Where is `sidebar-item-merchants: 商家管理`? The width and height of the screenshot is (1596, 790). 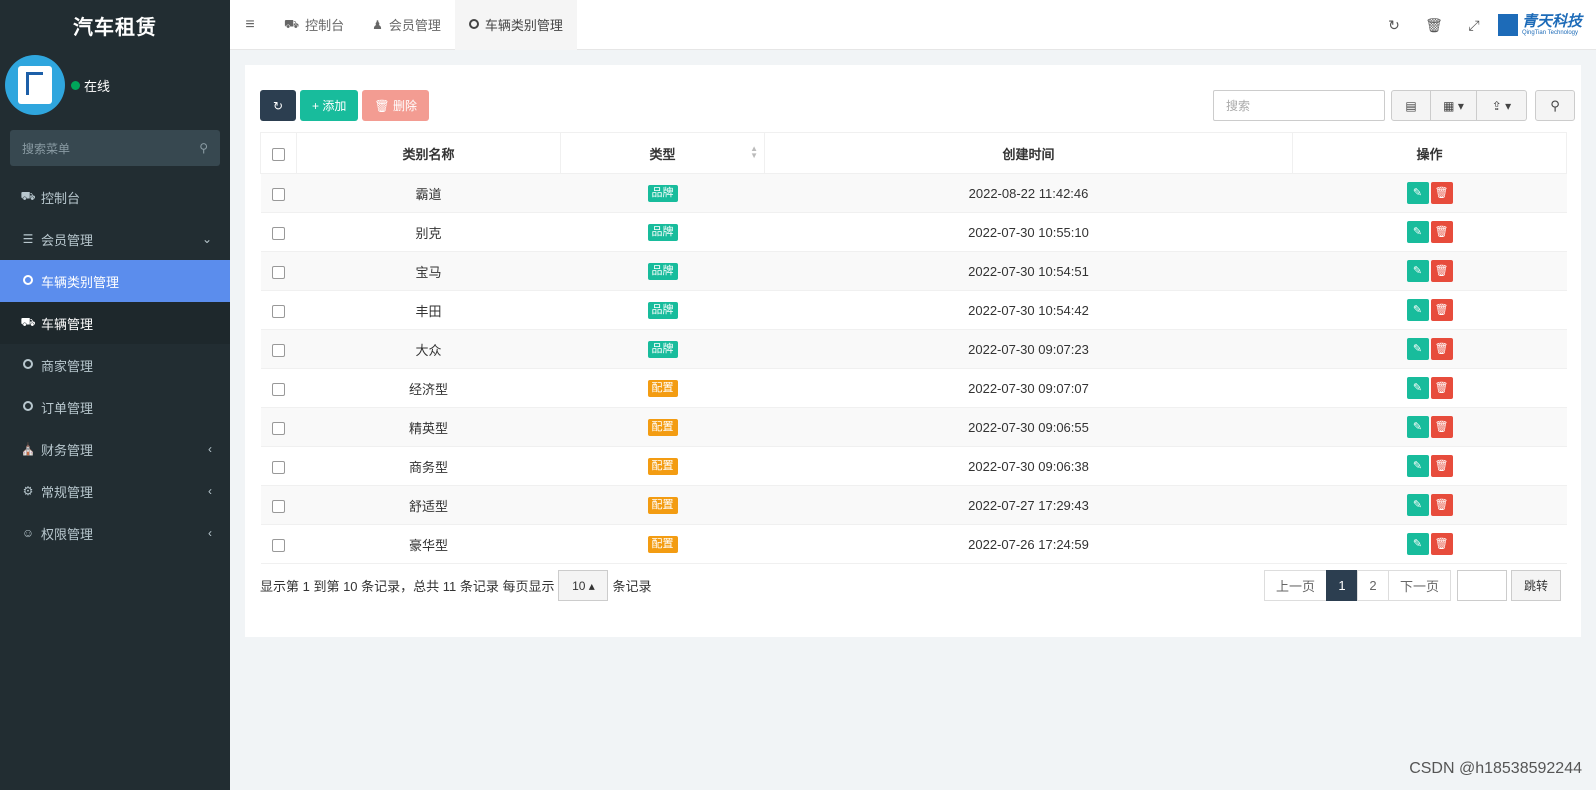 sidebar-item-merchants: 商家管理 is located at coordinates (115, 365).